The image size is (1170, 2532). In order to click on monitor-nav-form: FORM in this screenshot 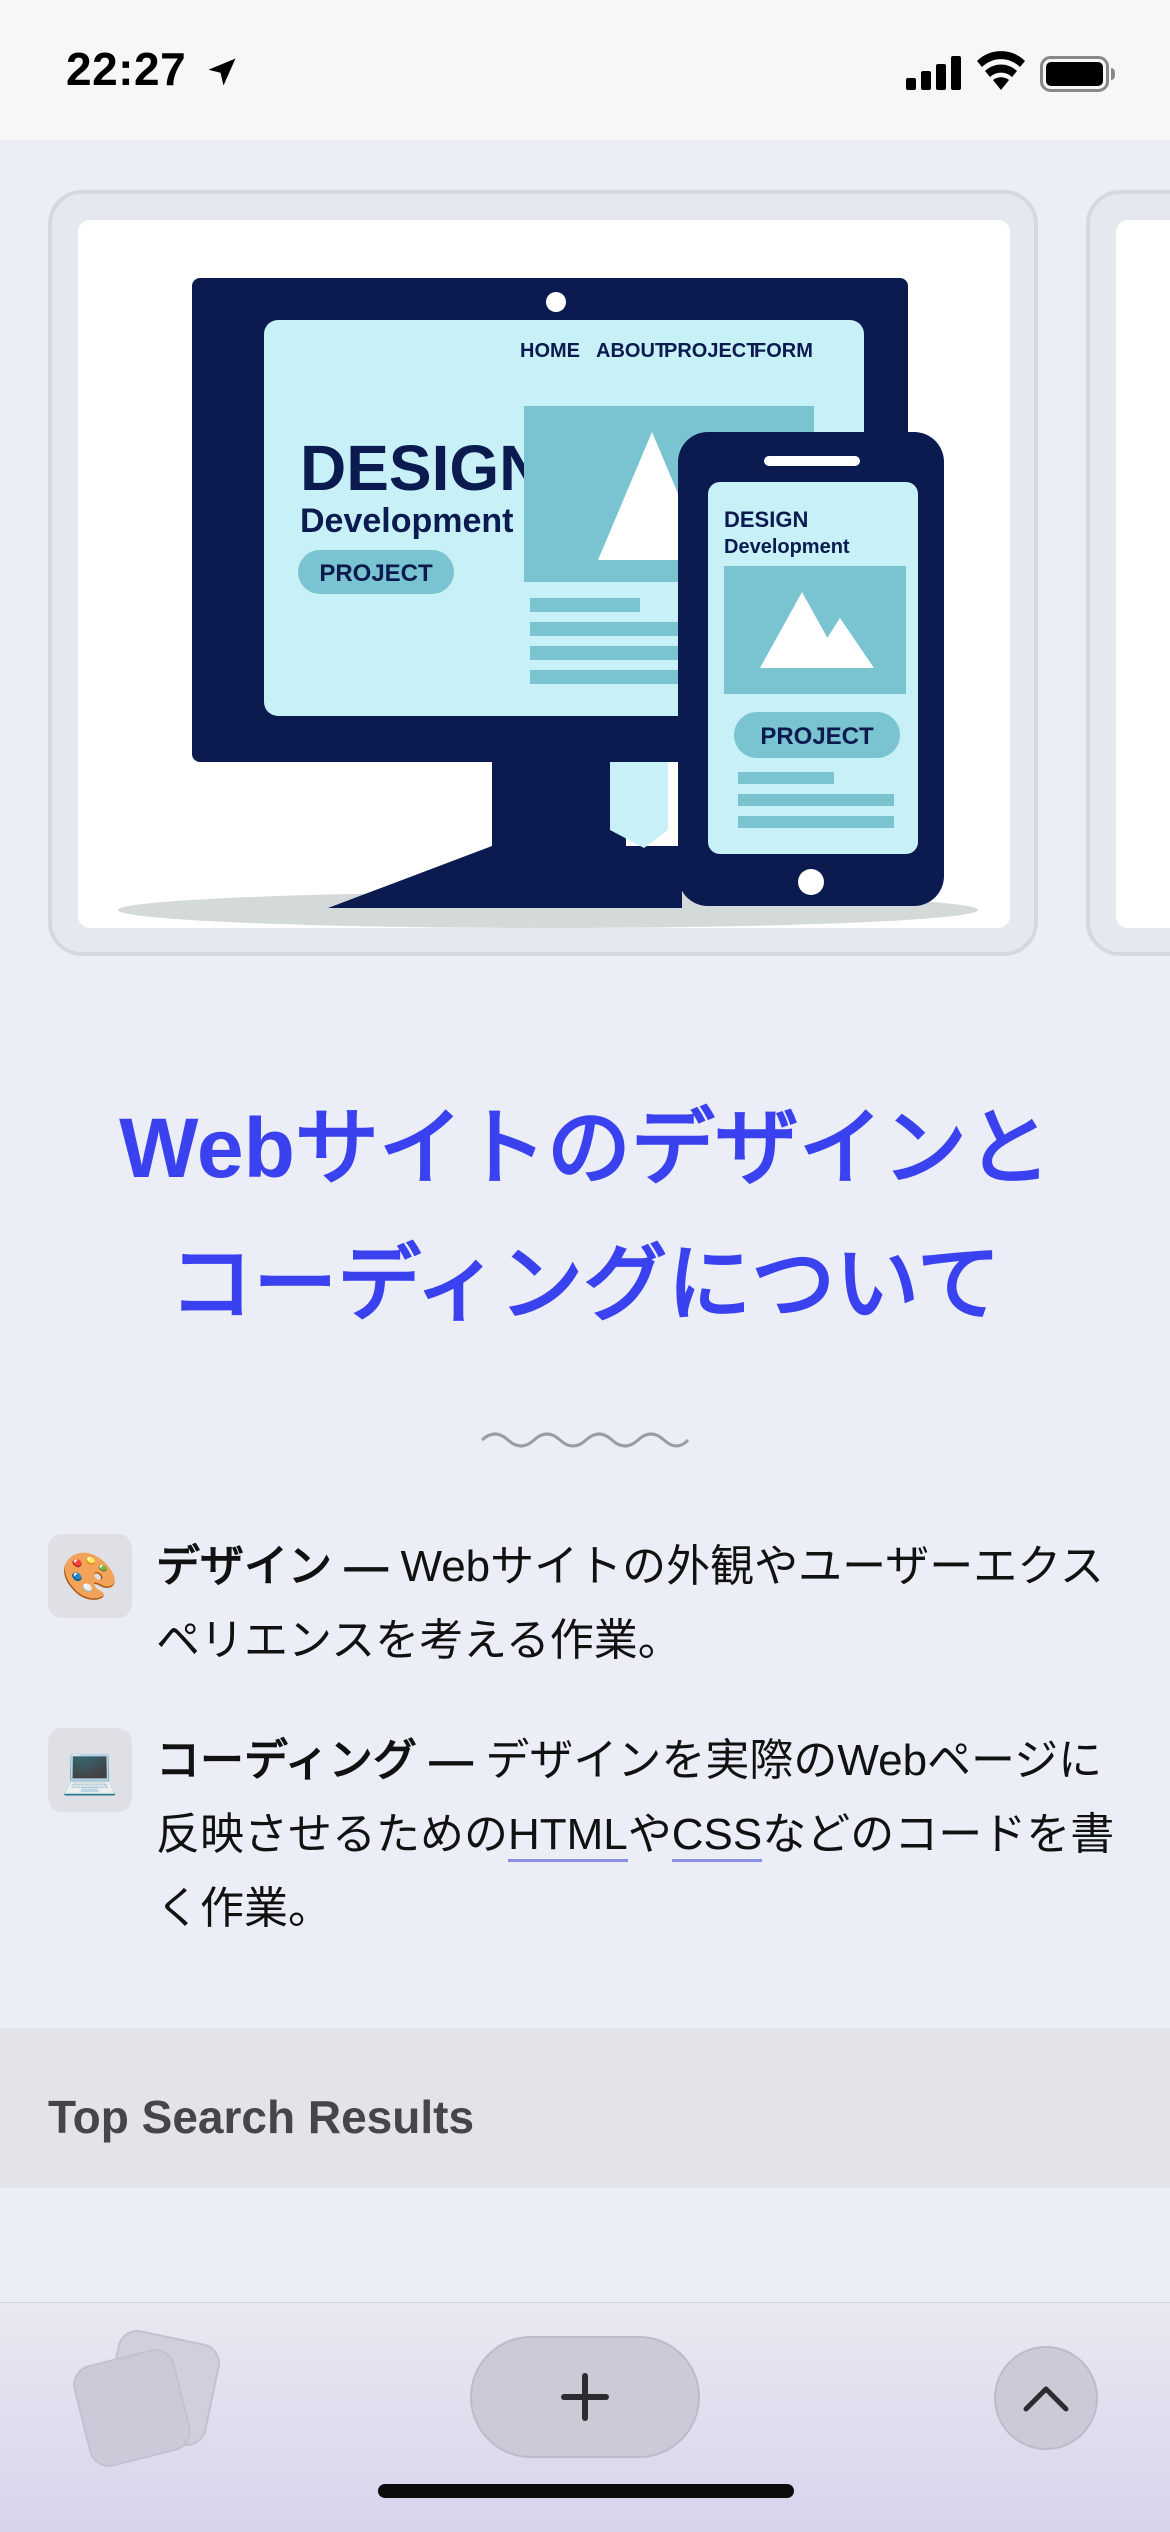, I will do `click(783, 351)`.